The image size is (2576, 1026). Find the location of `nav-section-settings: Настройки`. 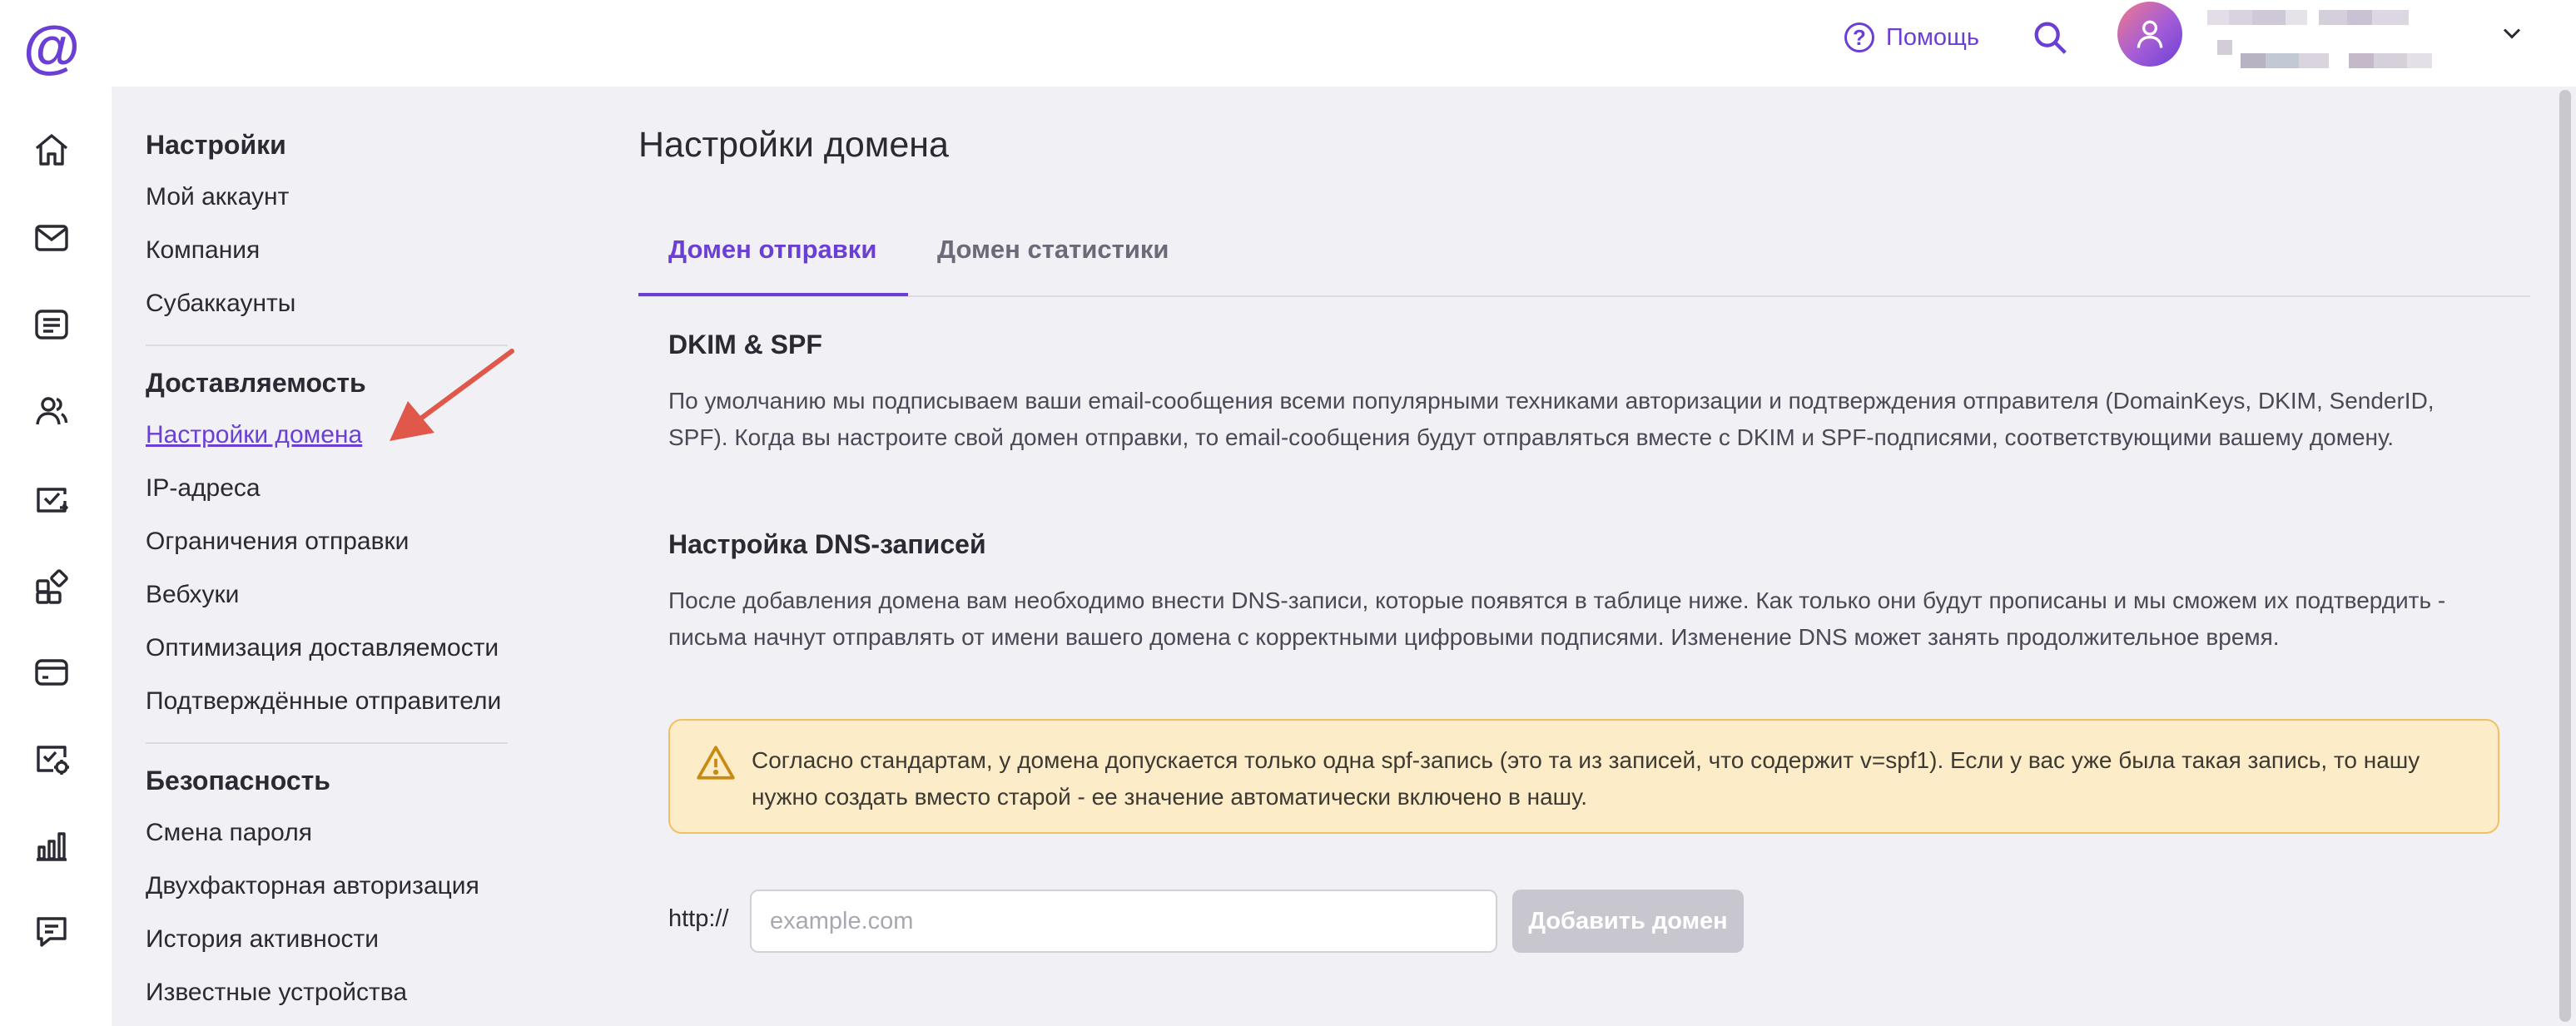

nav-section-settings: Настройки is located at coordinates (216, 145).